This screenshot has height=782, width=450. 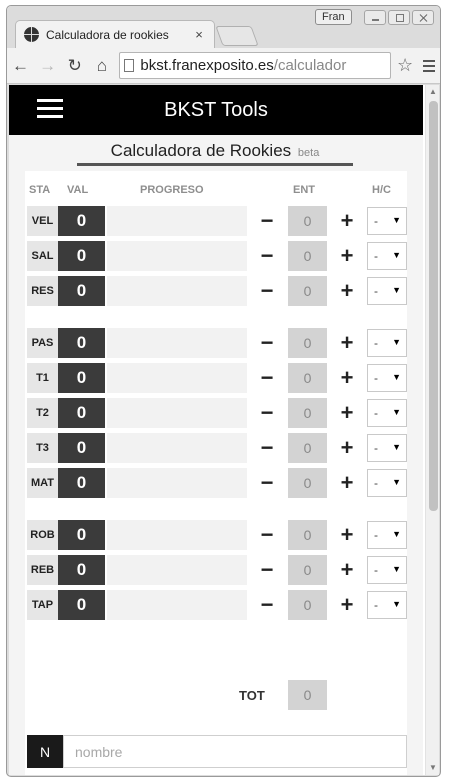 What do you see at coordinates (216, 413) in the screenshot?
I see `stat-row-t2: T2 0−0 + - ▼` at bounding box center [216, 413].